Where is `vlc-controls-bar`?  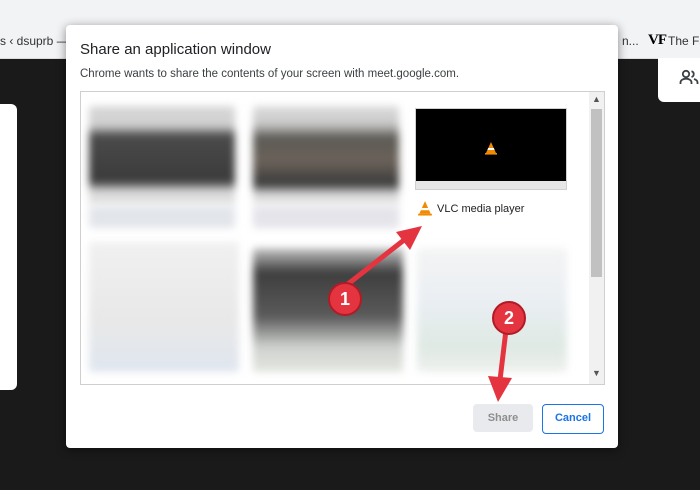
vlc-controls-bar is located at coordinates (491, 185).